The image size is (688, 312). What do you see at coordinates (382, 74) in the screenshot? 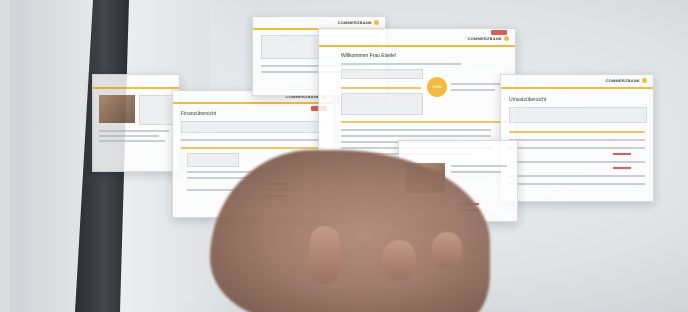
I see `search-box` at bounding box center [382, 74].